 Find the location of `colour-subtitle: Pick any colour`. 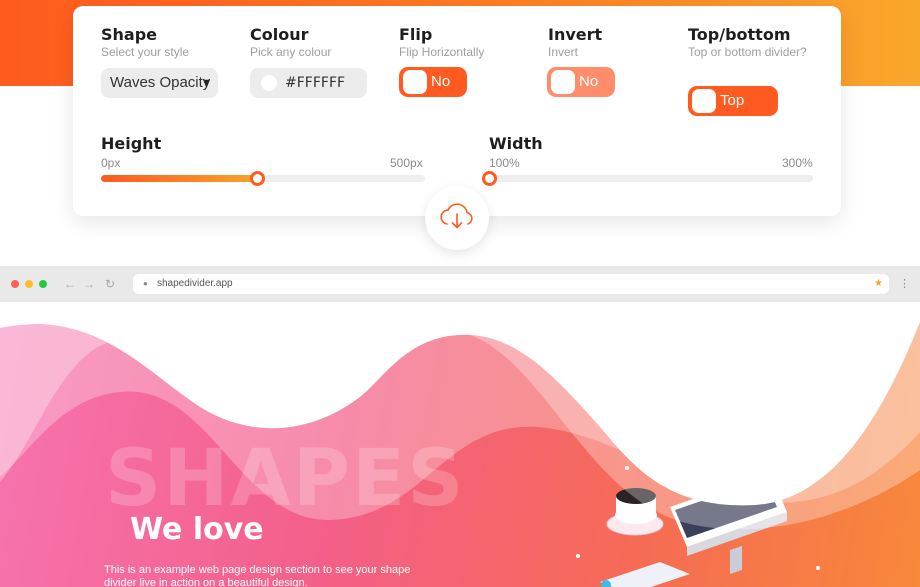

colour-subtitle: Pick any colour is located at coordinates (291, 52).